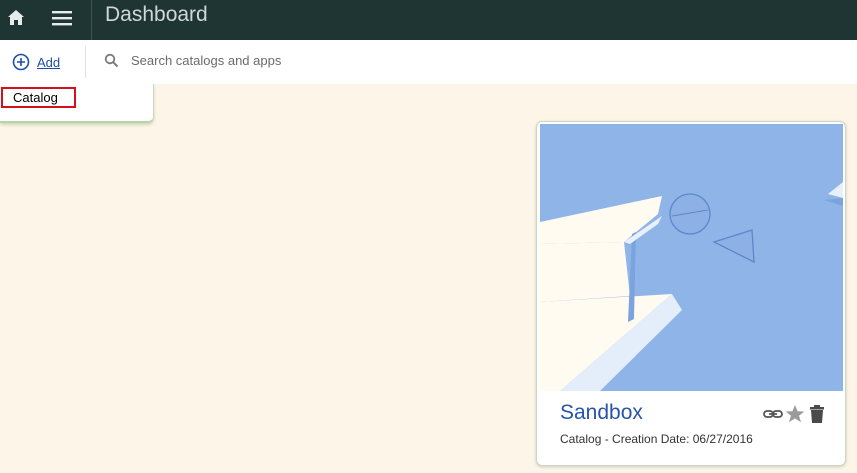 The image size is (857, 473). What do you see at coordinates (85, 62) in the screenshot?
I see `toolbar-divider` at bounding box center [85, 62].